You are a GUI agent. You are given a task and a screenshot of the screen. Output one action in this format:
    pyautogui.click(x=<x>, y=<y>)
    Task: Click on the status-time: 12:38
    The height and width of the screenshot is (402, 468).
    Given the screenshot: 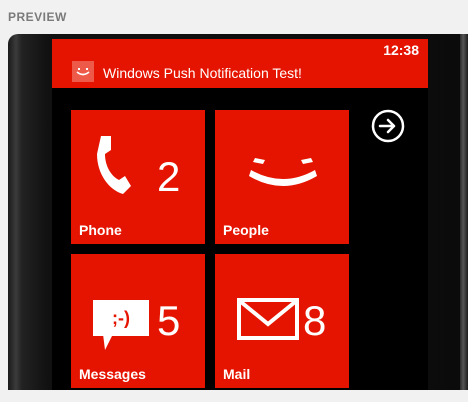 What is the action you would take?
    pyautogui.click(x=401, y=50)
    